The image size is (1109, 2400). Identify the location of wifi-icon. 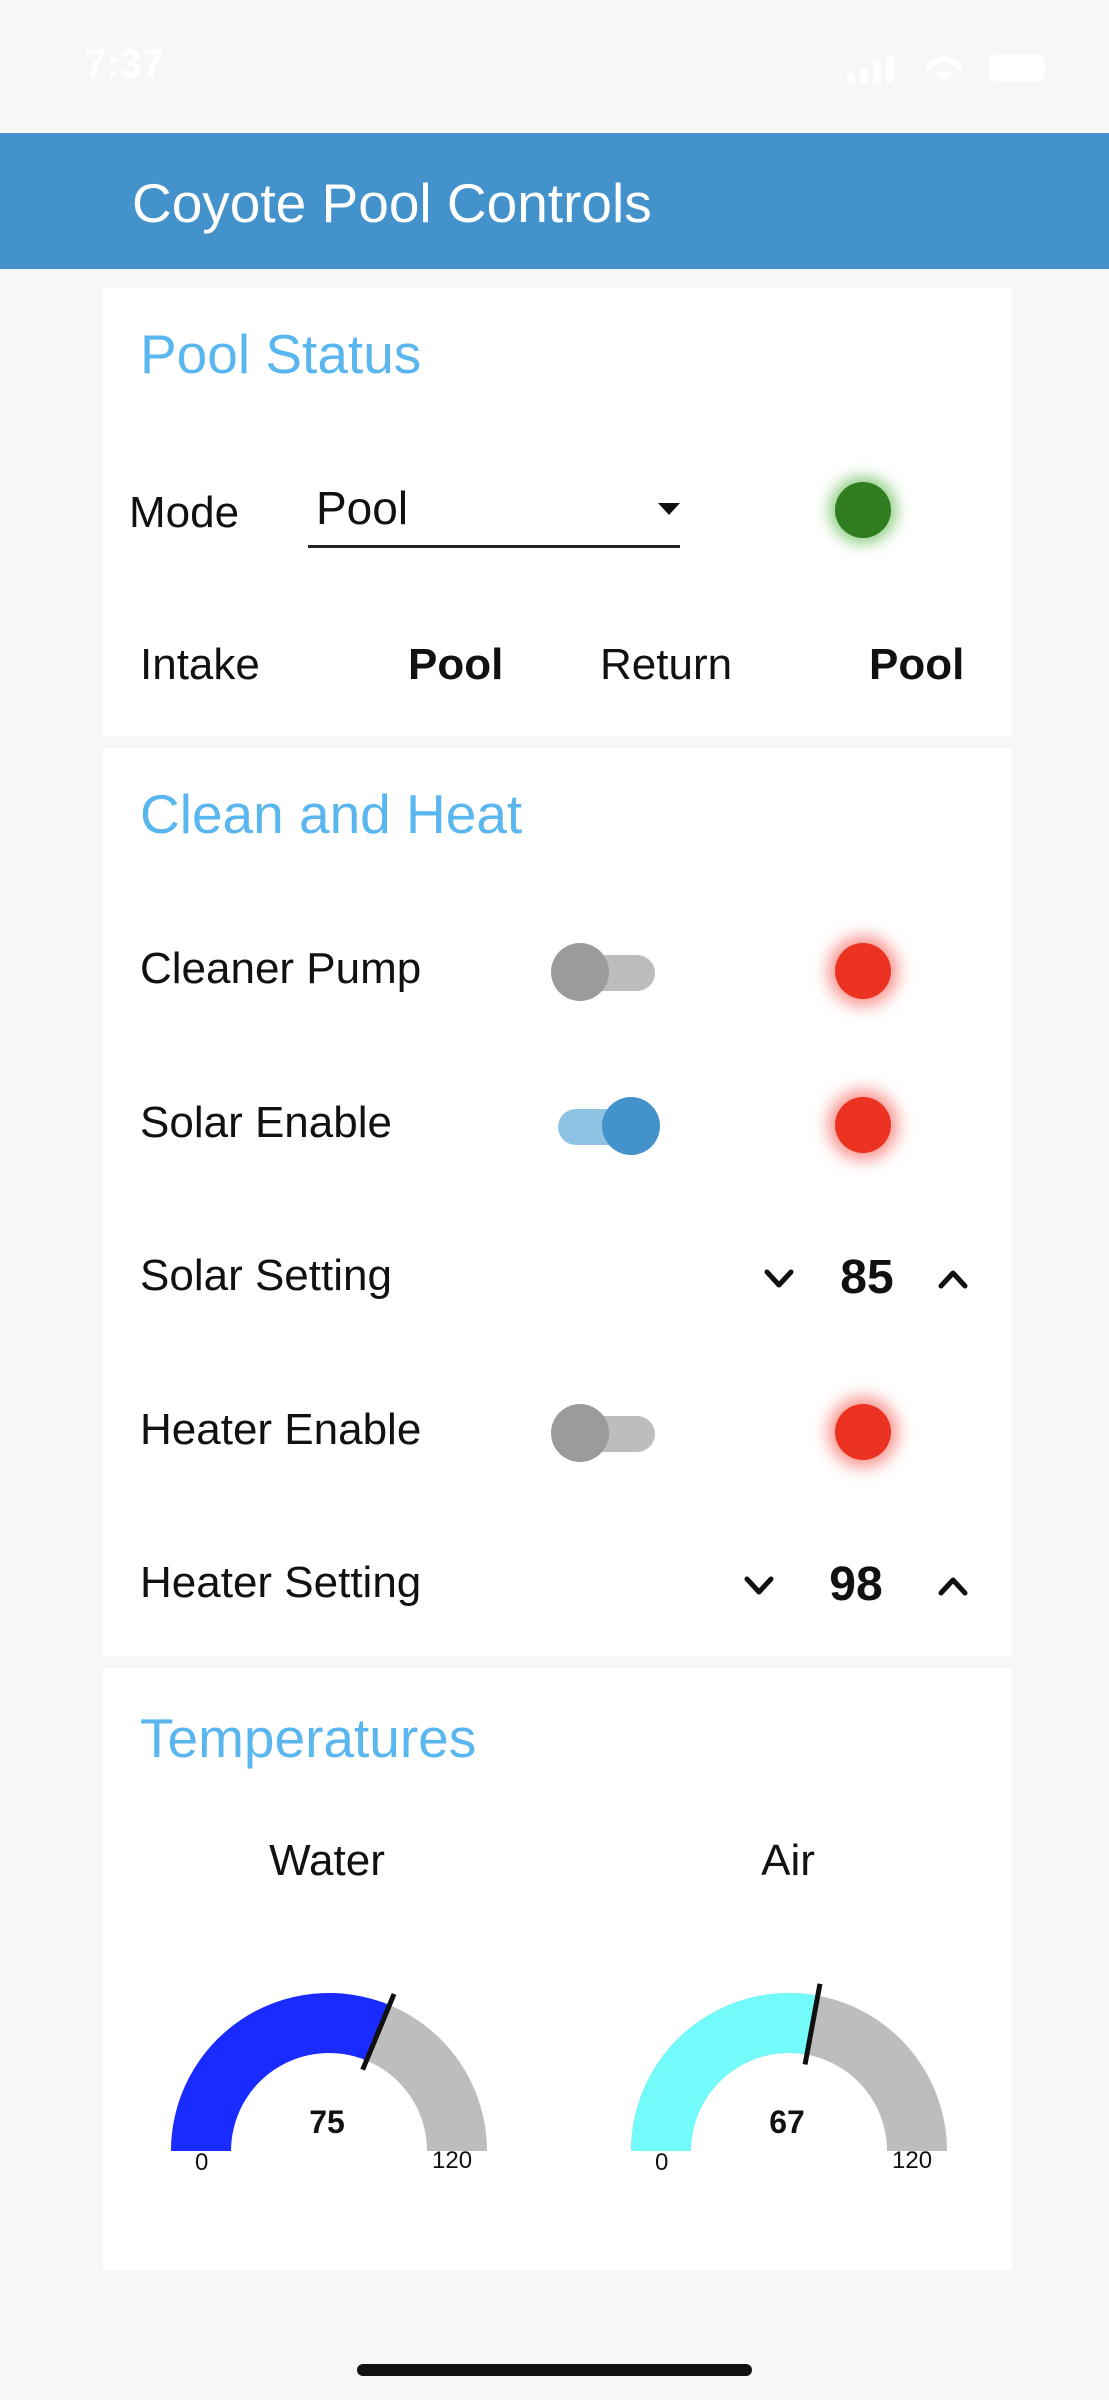
(944, 69).